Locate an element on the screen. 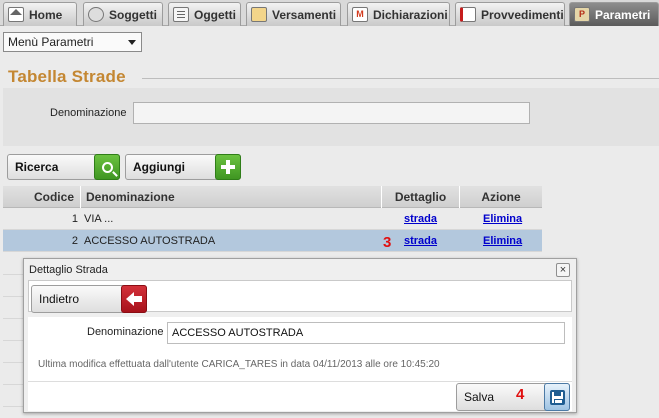 This screenshot has height=418, width=659. dialog-title: Dettaglio Strada is located at coordinates (68, 270).